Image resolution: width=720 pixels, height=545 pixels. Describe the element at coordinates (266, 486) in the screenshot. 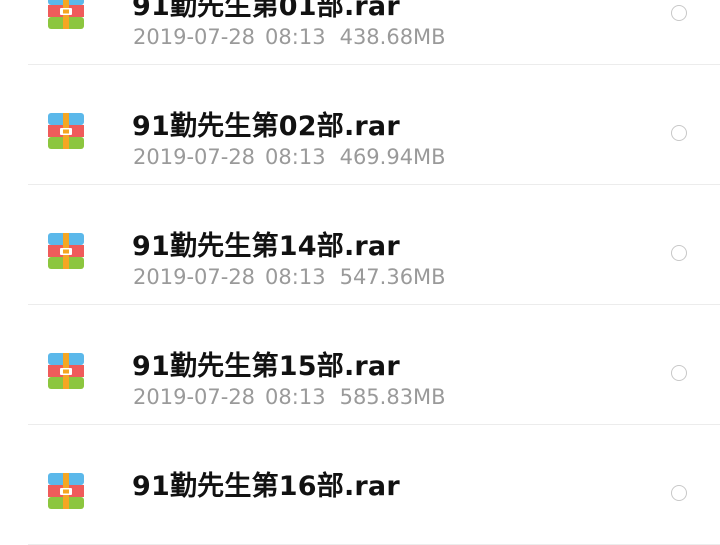

I see `file-name: 91勤先生第16部.rar` at that location.